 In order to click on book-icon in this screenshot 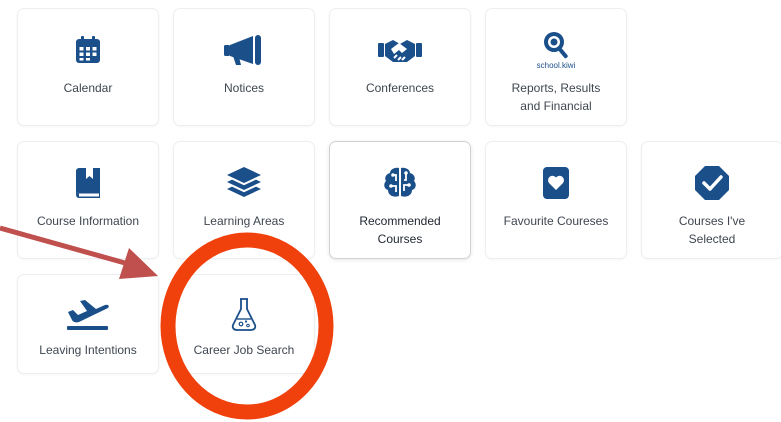, I will do `click(88, 183)`.